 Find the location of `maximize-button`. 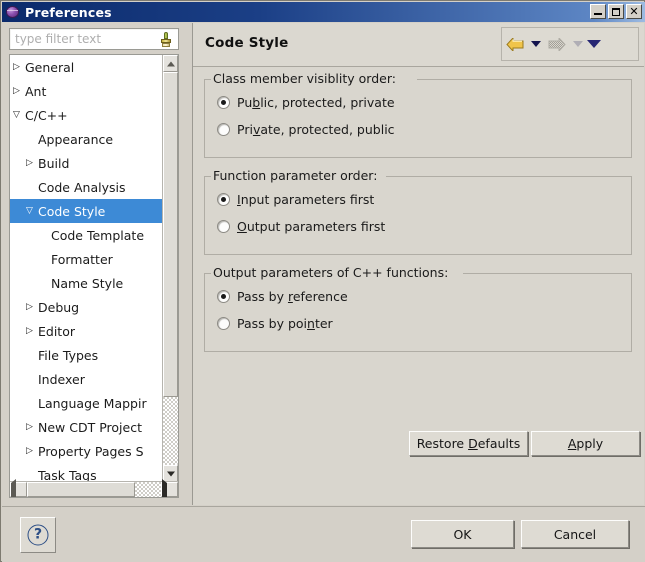

maximize-button is located at coordinates (616, 11).